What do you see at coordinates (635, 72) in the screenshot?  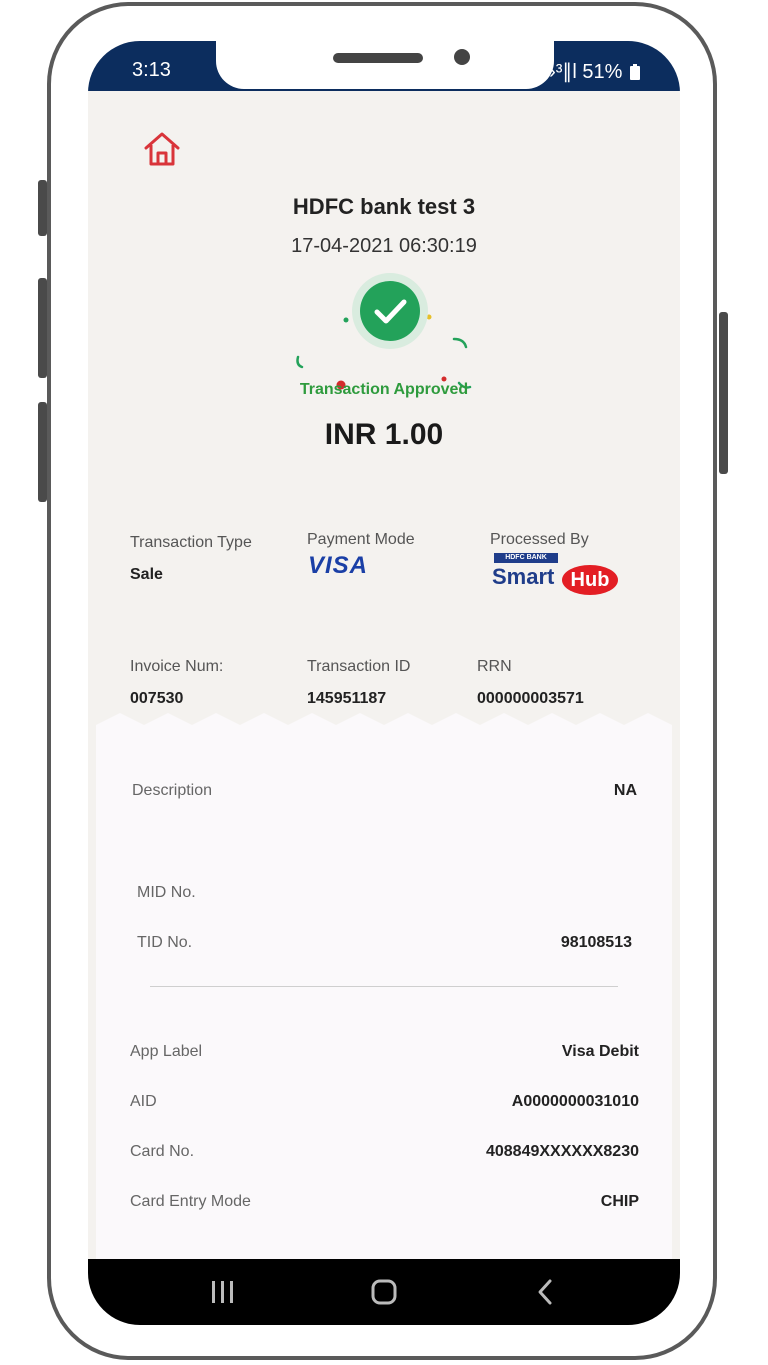 I see `battery-icon` at bounding box center [635, 72].